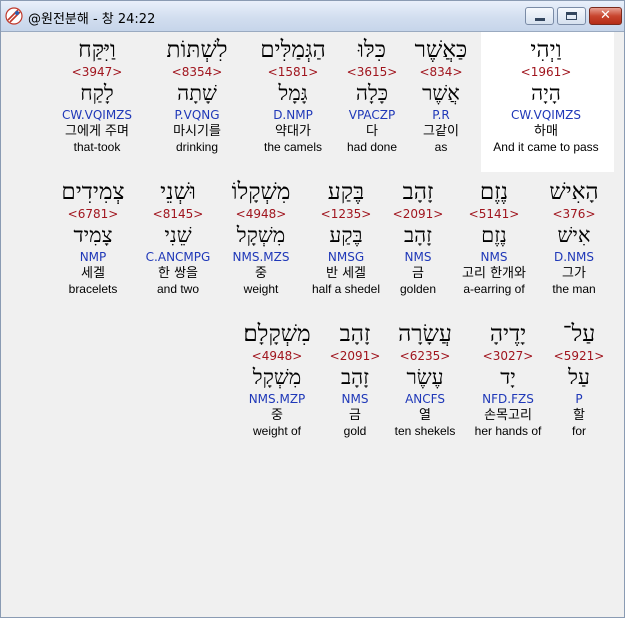  I want to click on minimize-button, so click(539, 16).